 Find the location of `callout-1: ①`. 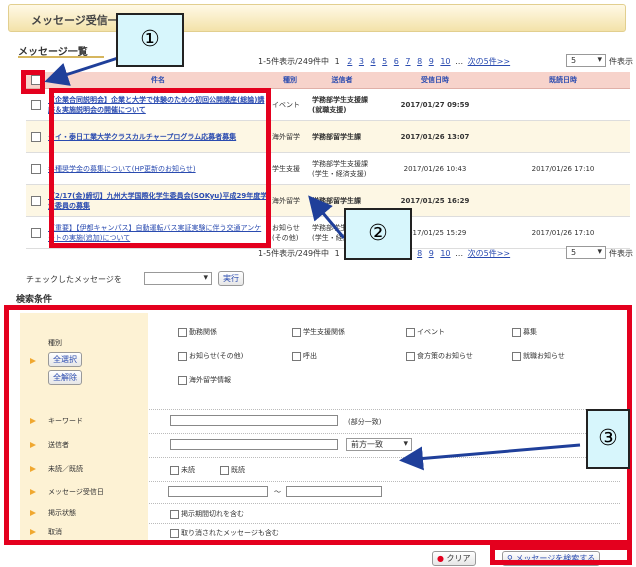

callout-1: ① is located at coordinates (150, 40).